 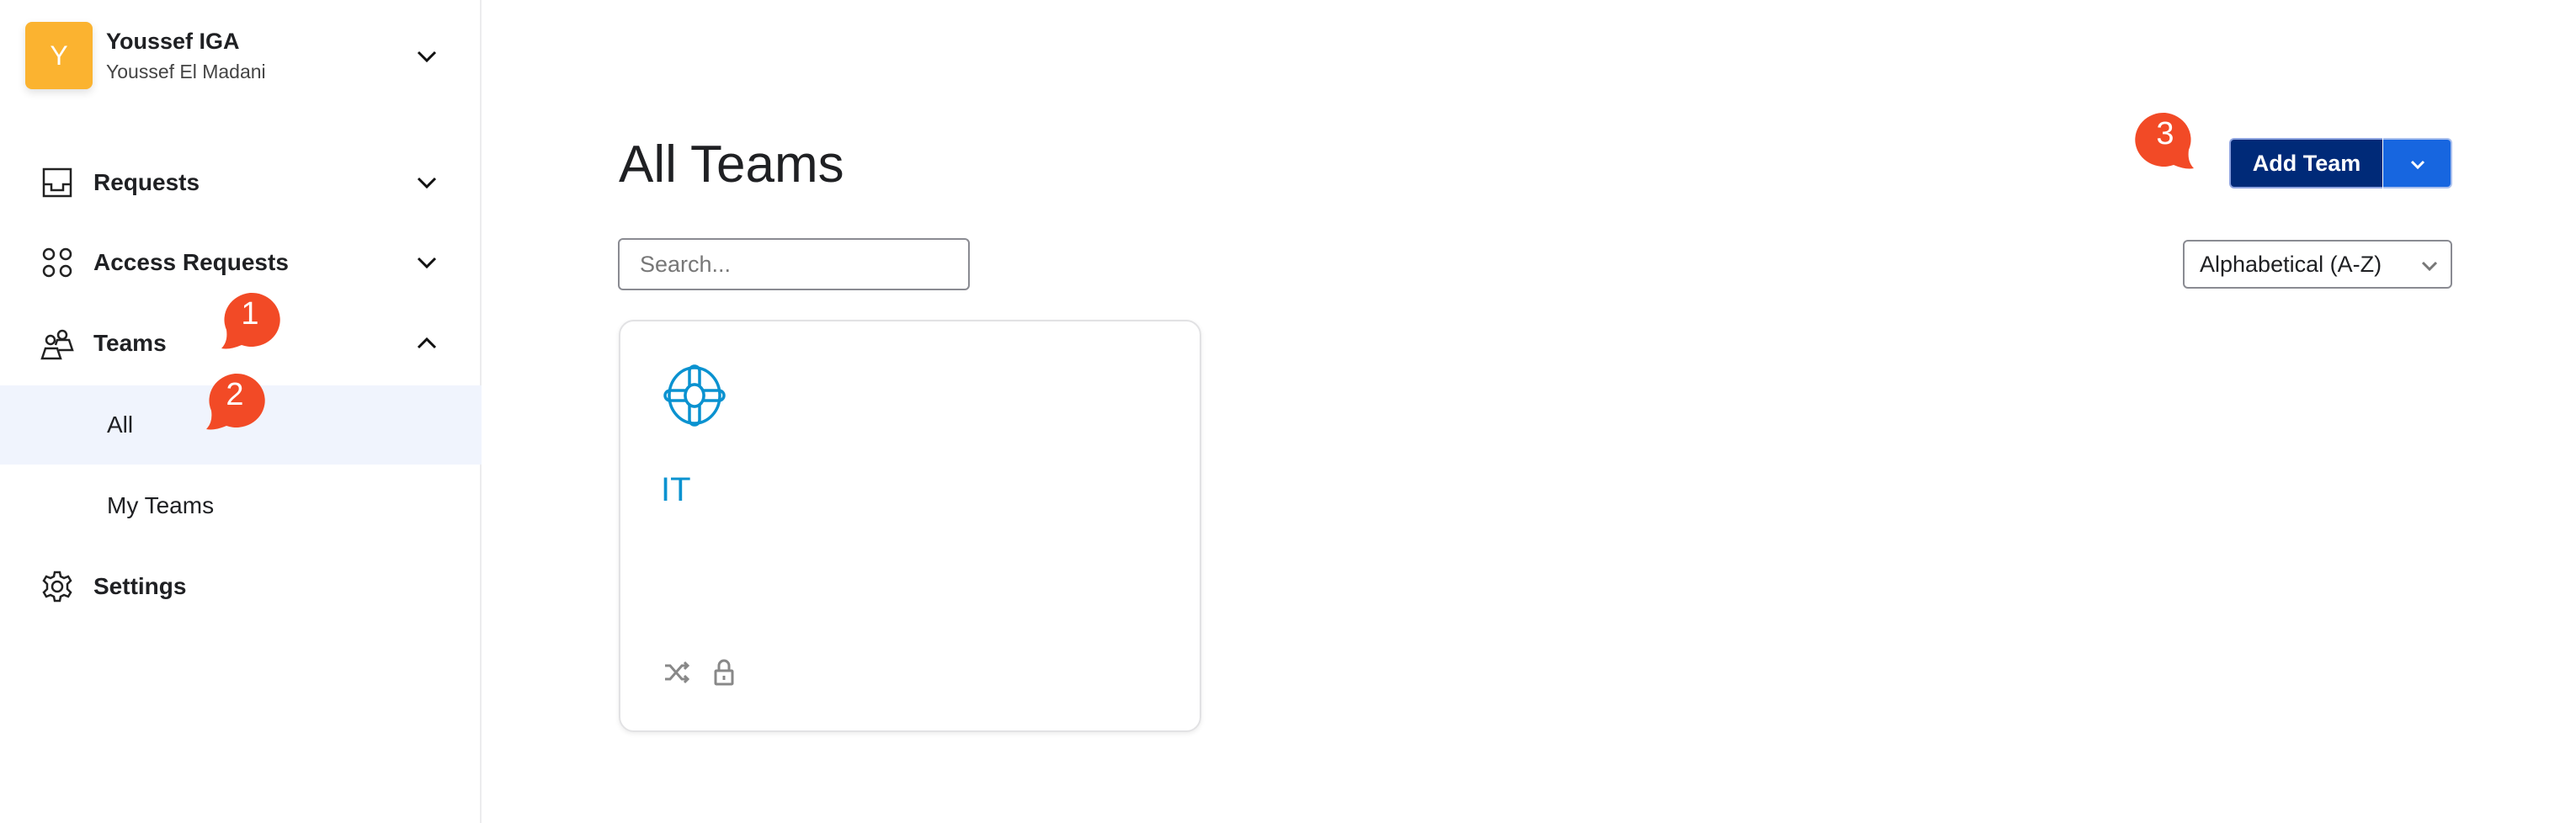 What do you see at coordinates (724, 672) in the screenshot?
I see `lock-icon` at bounding box center [724, 672].